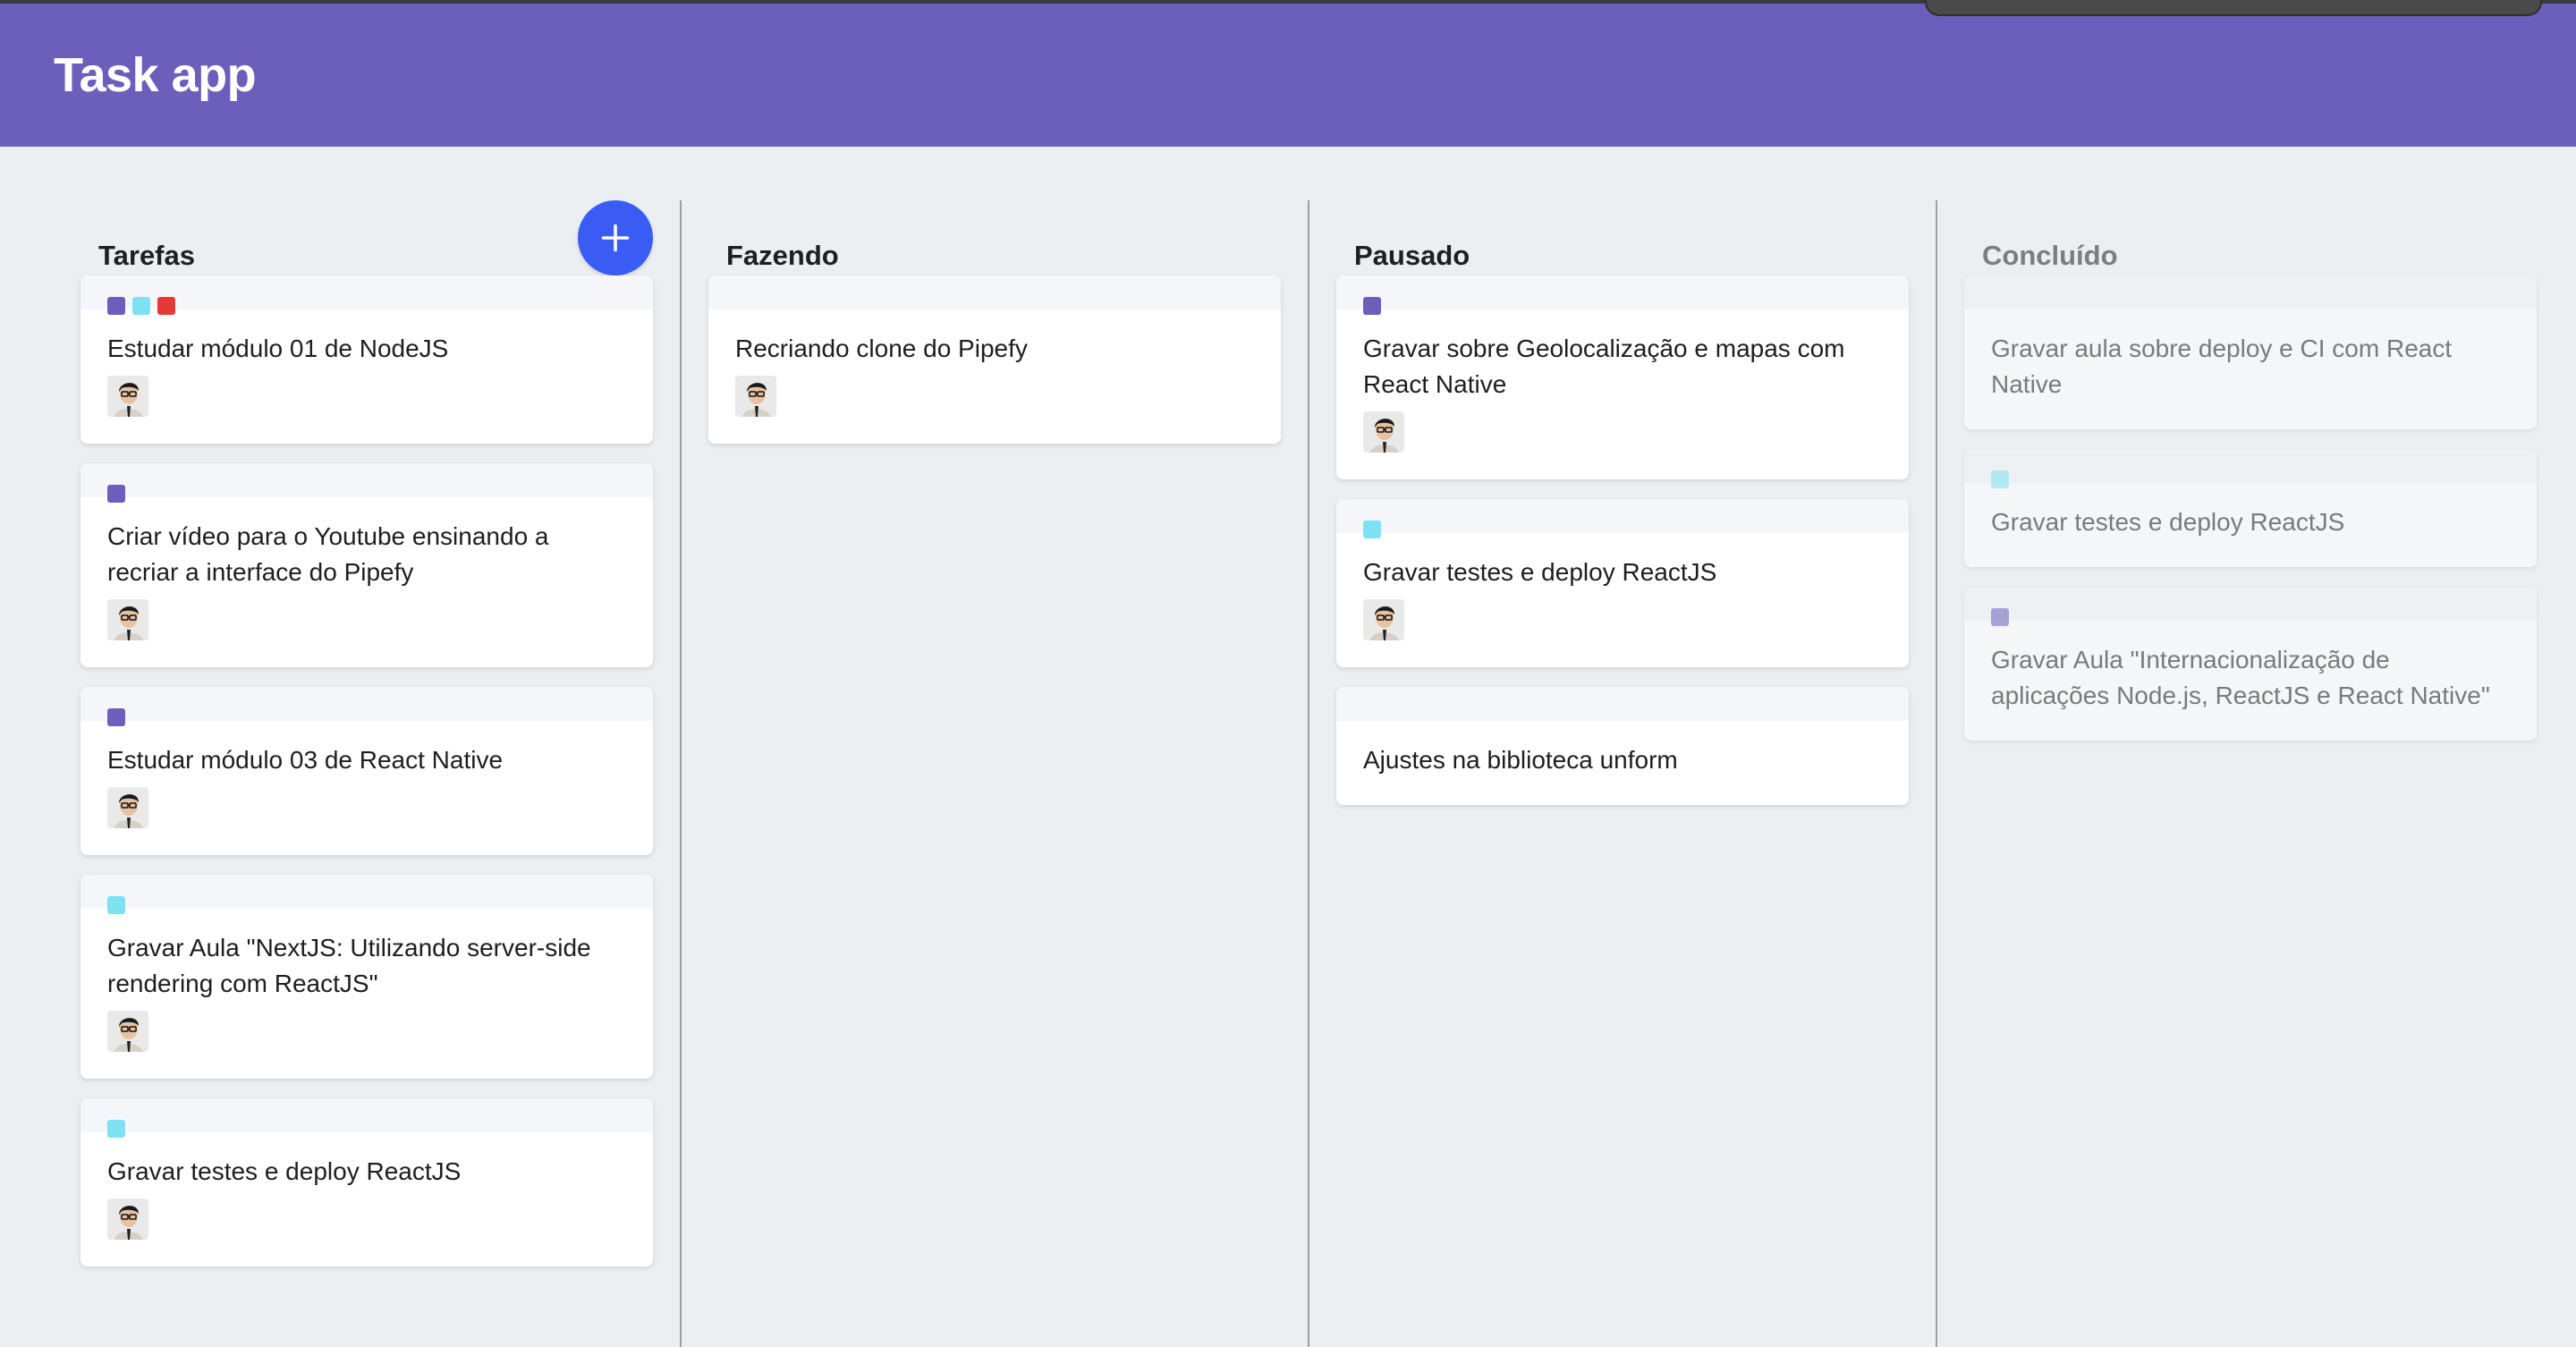 Image resolution: width=2576 pixels, height=1347 pixels. I want to click on column-title: Tarefas, so click(146, 255).